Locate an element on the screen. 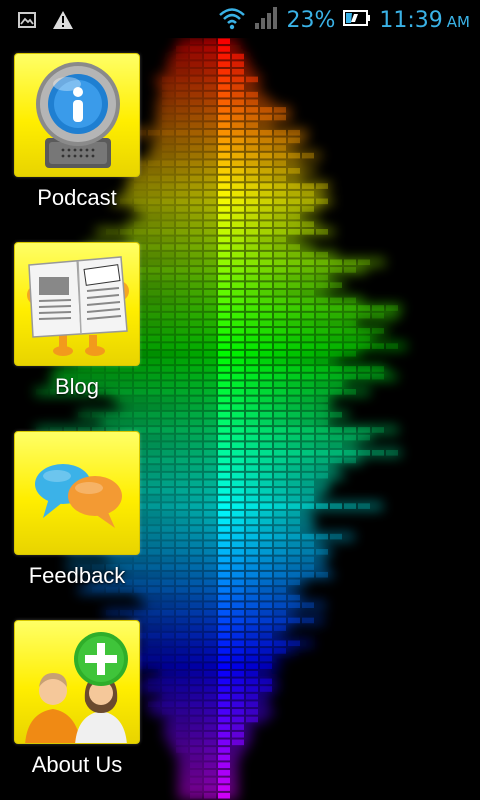 Image resolution: width=480 pixels, height=800 pixels. menu-item-feedback: Feedback is located at coordinates (77, 511).